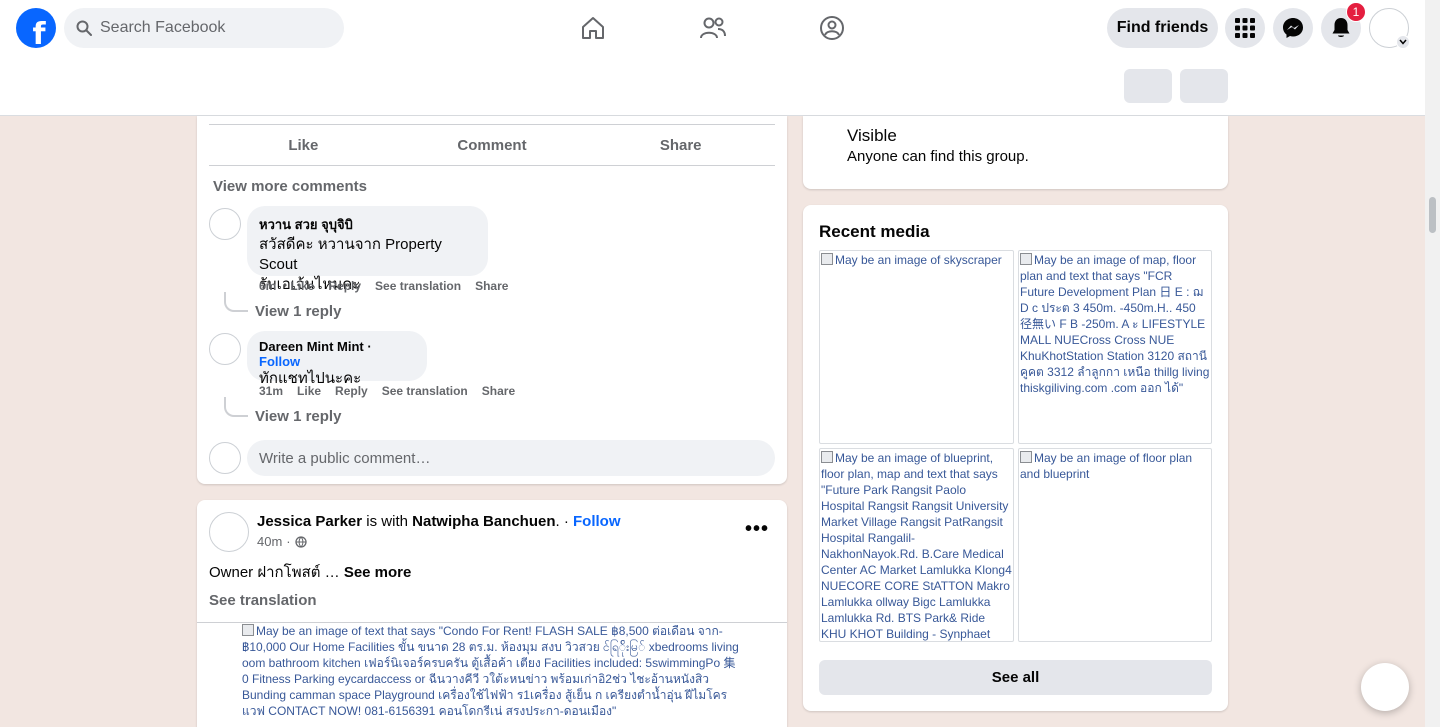  I want to click on search-icon, so click(84, 28).